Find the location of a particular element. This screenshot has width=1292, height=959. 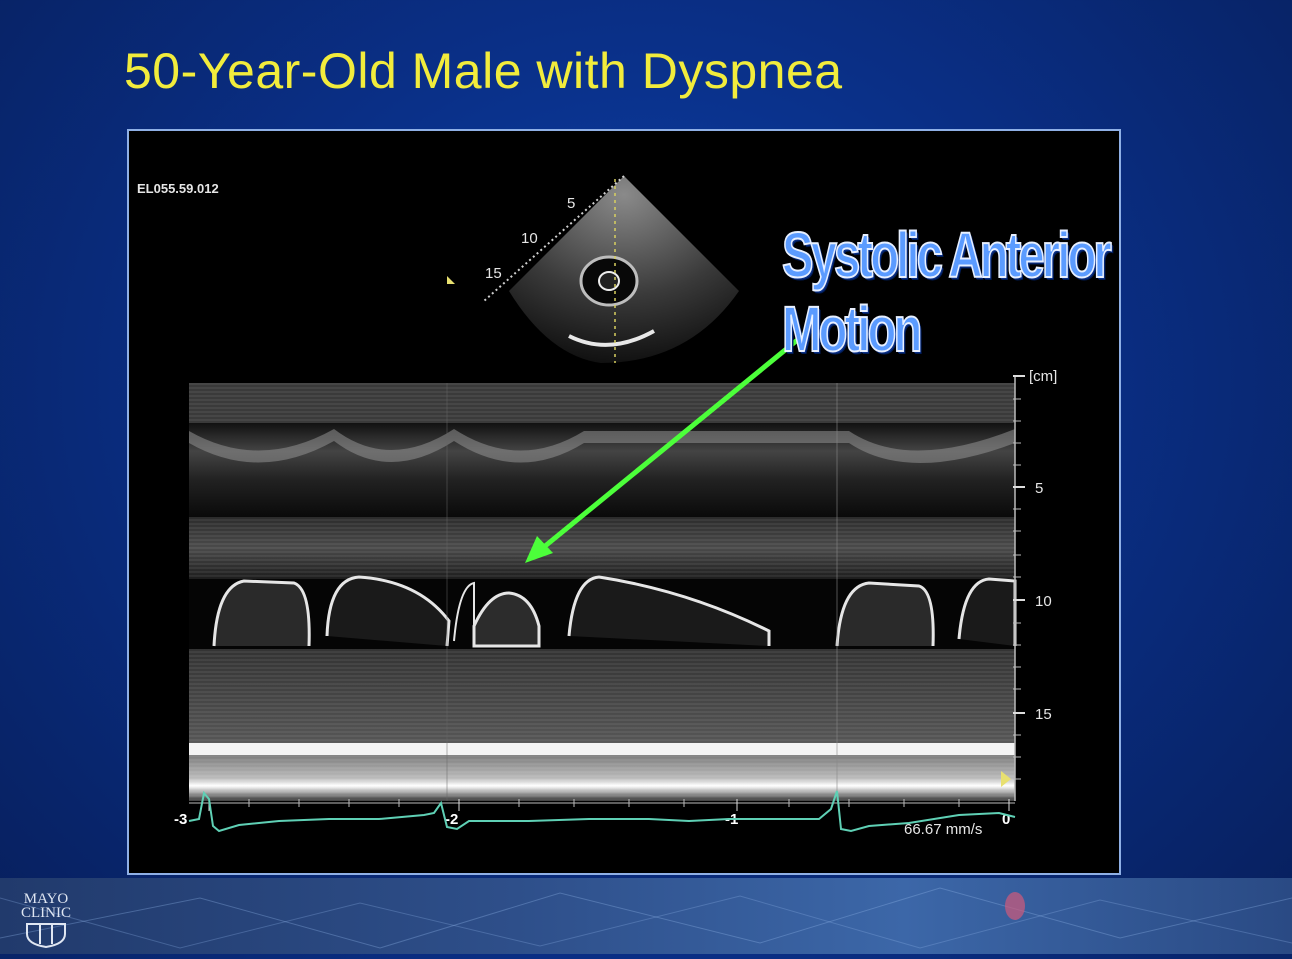

mayo-clinic-logo: MAYO CLINIC is located at coordinates (46, 921).